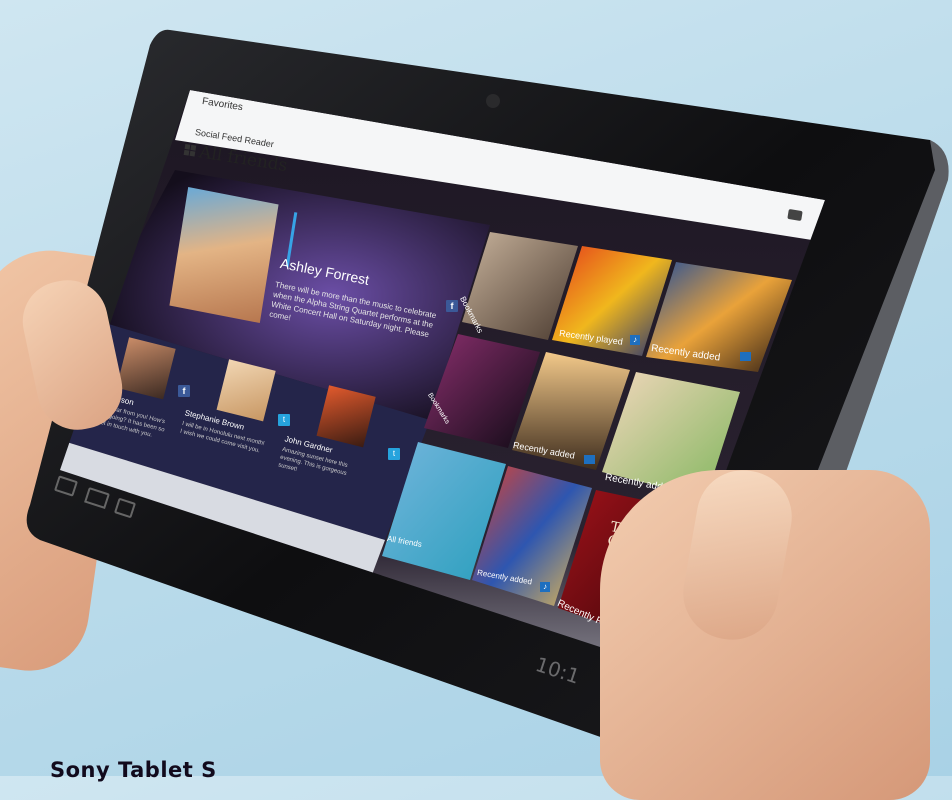  Describe the element at coordinates (589, 459) in the screenshot. I see `photo-icon` at that location.